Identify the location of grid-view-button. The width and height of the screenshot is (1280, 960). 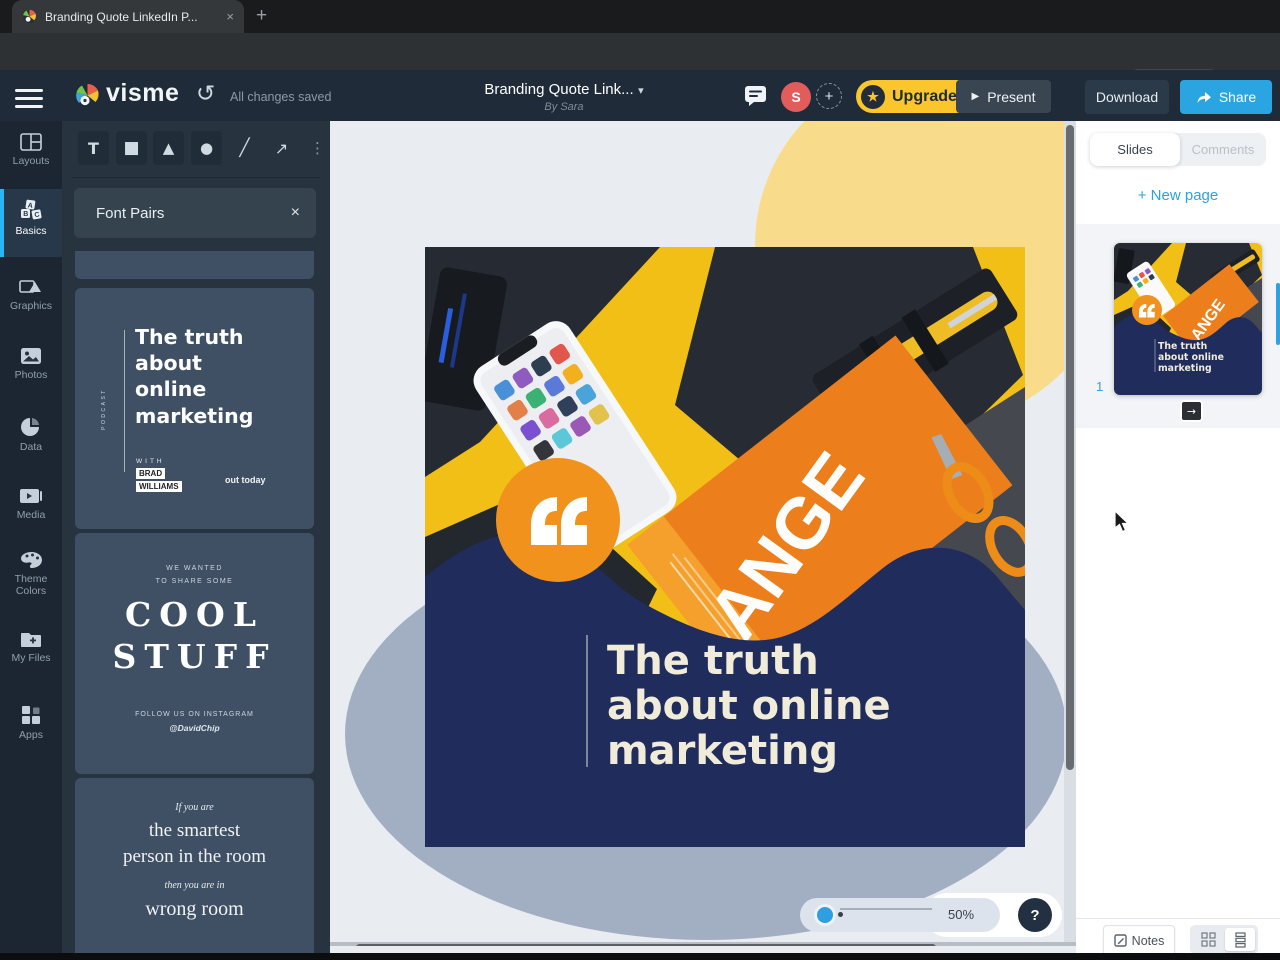
(1208, 939).